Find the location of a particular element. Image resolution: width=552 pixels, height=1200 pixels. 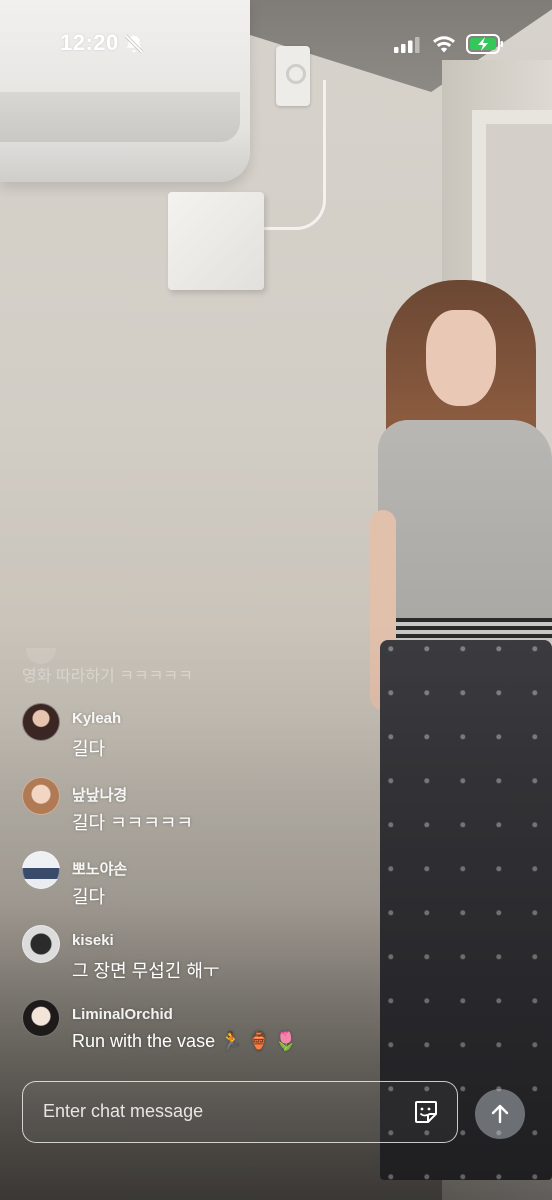

chat-message: LiminalOrchid Run with the vase 🏃 🏺 🌷 is located at coordinates (232, 1032).